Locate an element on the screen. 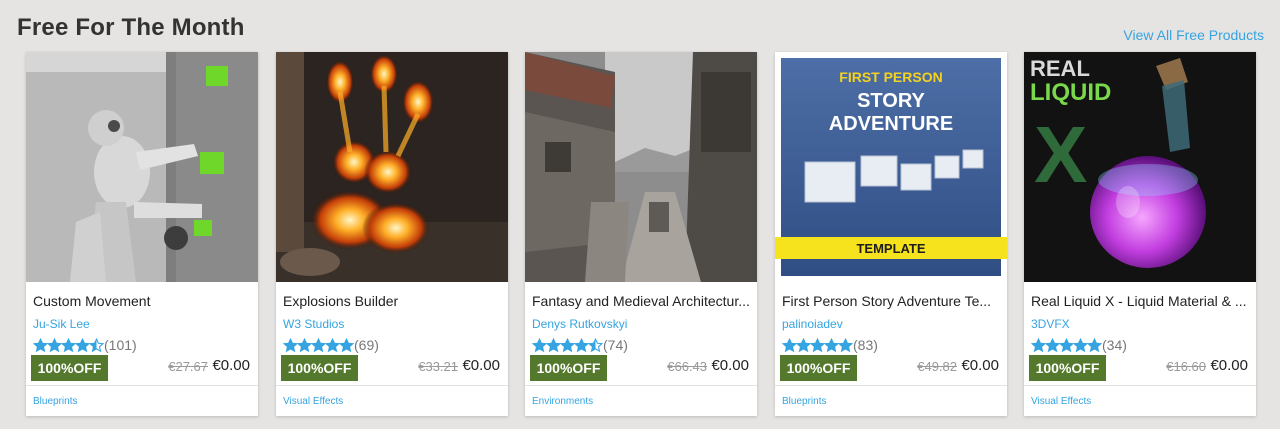  rating: (83) is located at coordinates (830, 345).